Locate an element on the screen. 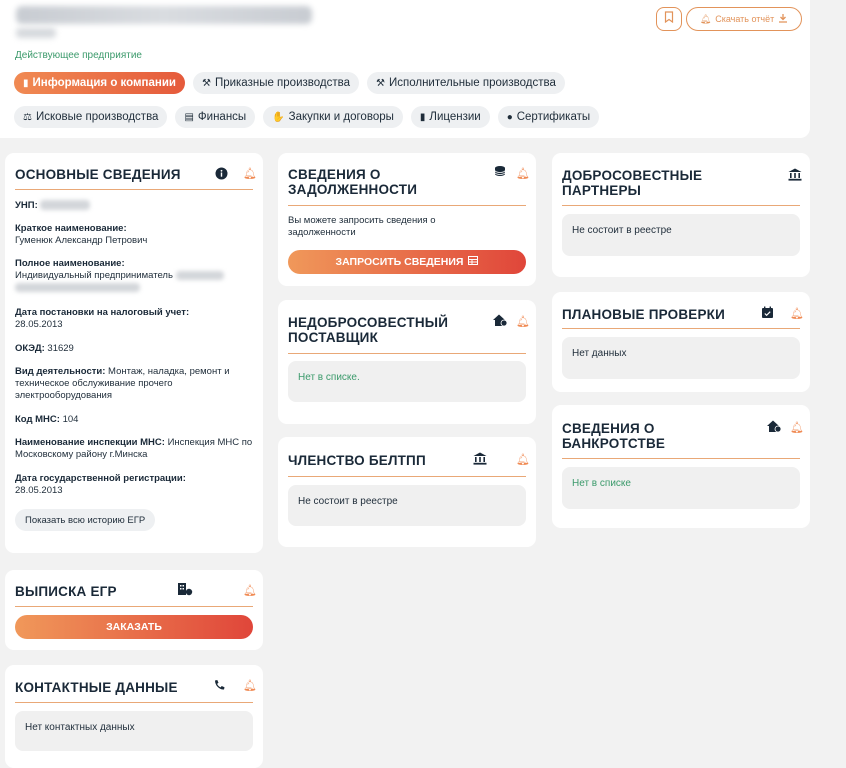 The height and width of the screenshot is (768, 846). tab-1: ⚒ Приказные производства is located at coordinates (275, 83).